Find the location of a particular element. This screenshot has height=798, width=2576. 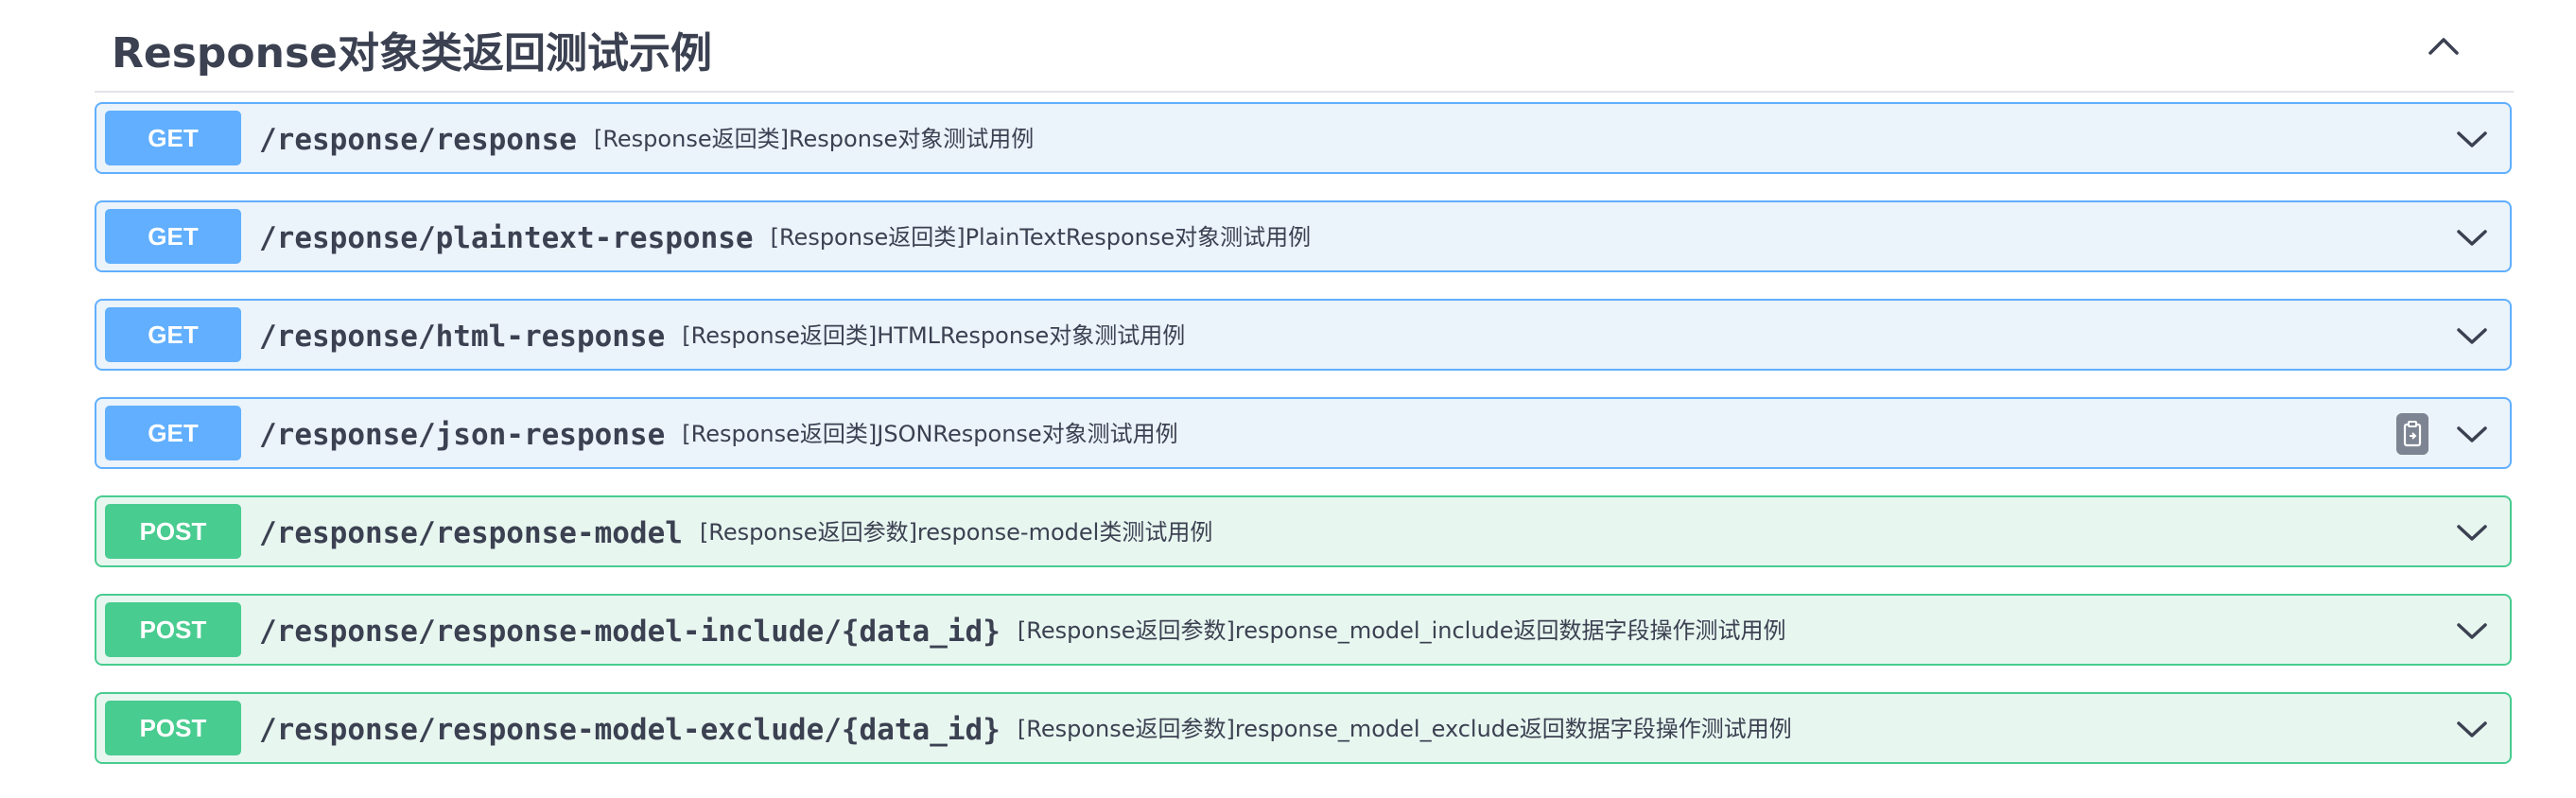

operation-summary: [Response返回类]HTMLResponse对象测试用例 is located at coordinates (934, 335).